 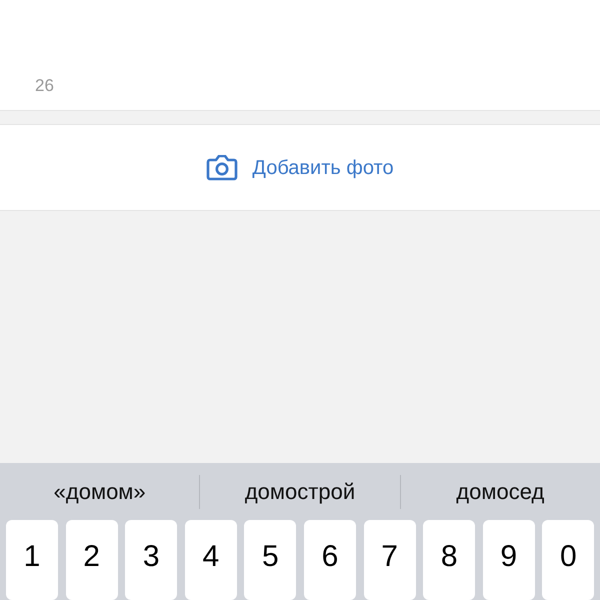 What do you see at coordinates (330, 560) in the screenshot?
I see `keyboard-key: 6` at bounding box center [330, 560].